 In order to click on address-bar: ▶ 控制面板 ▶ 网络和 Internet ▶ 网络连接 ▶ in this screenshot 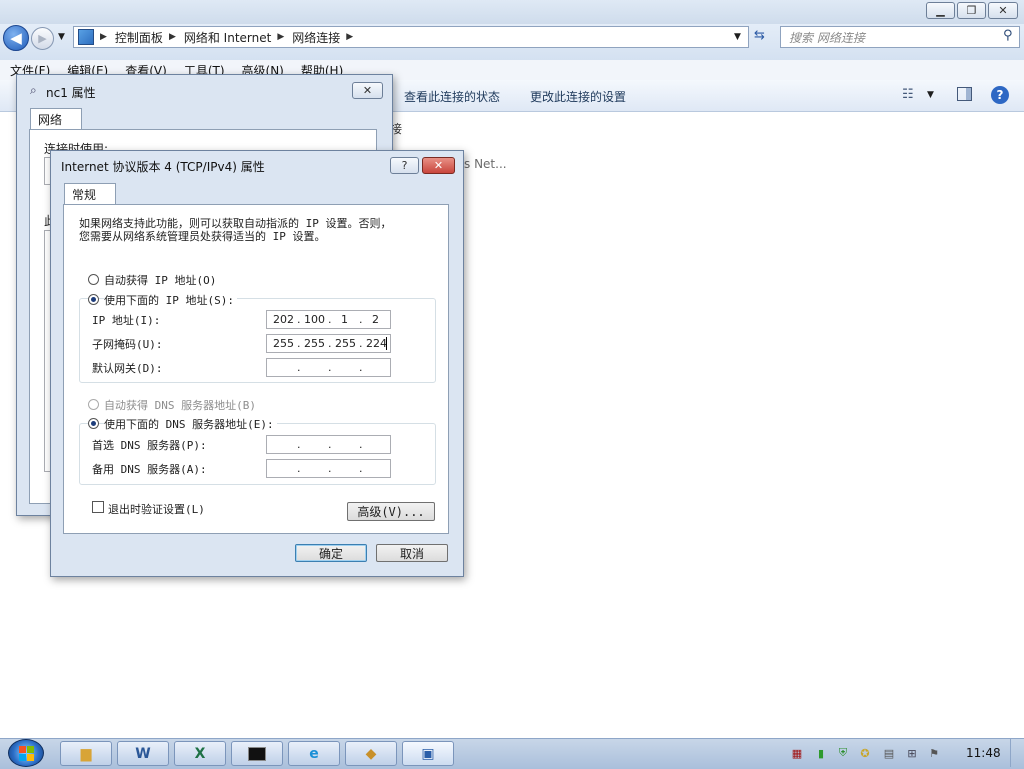, I will do `click(411, 37)`.